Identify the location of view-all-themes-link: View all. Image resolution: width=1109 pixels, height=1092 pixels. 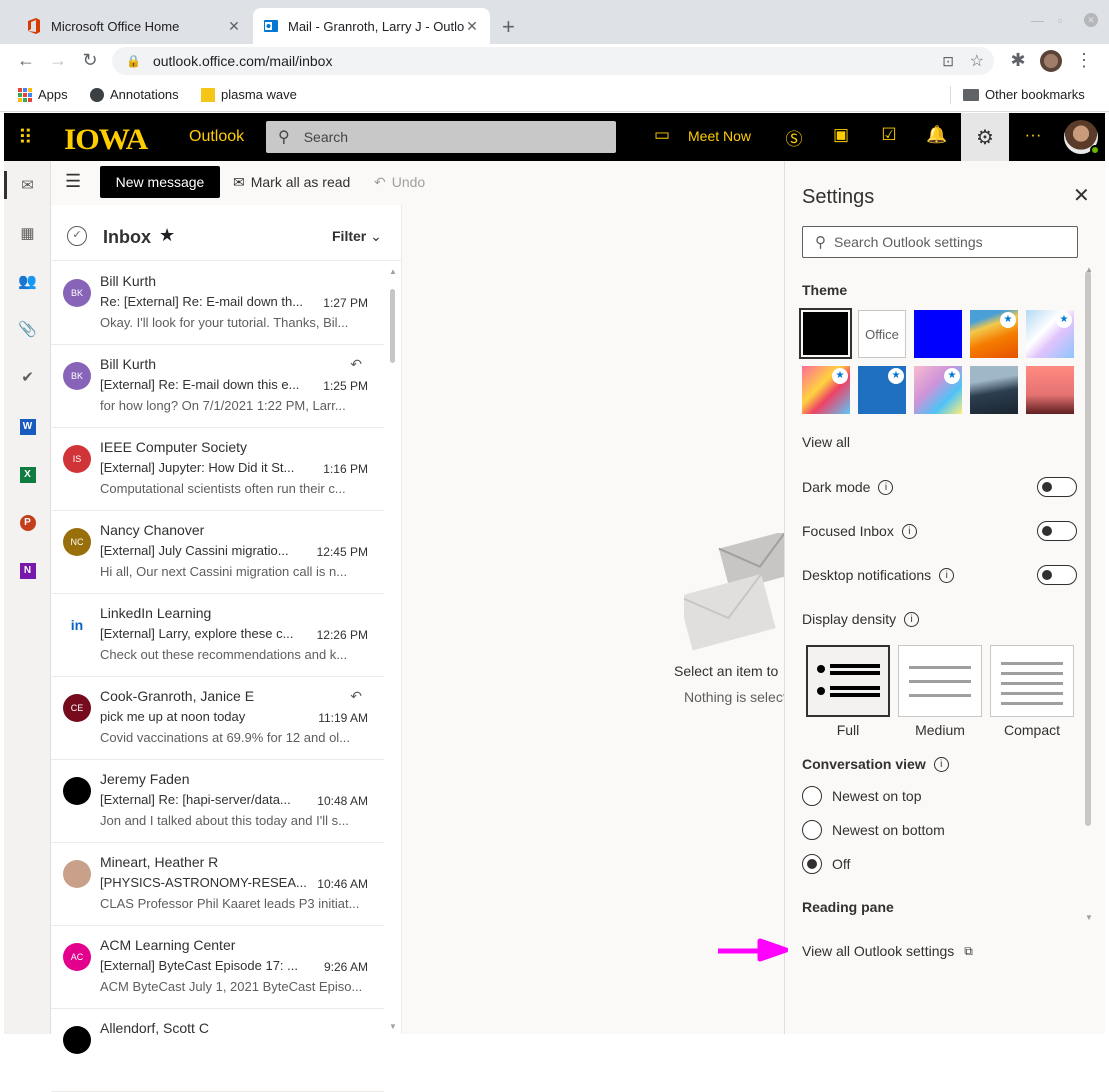
(826, 442).